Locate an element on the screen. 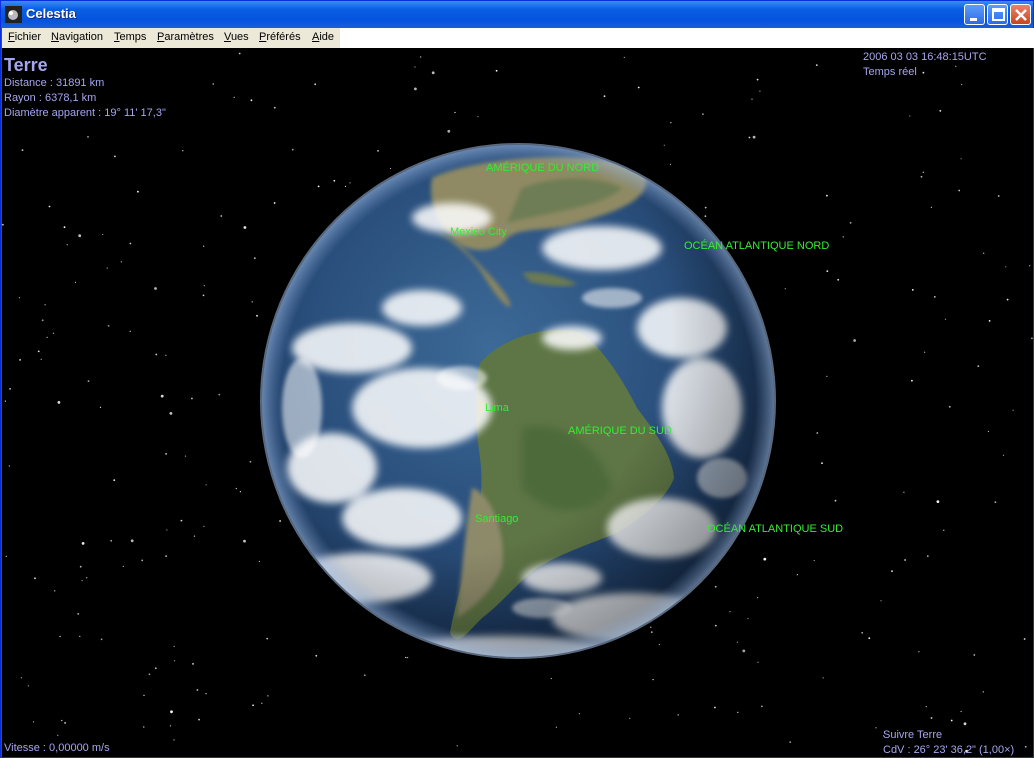 The image size is (1034, 758). menu-temps: Temps is located at coordinates (130, 37).